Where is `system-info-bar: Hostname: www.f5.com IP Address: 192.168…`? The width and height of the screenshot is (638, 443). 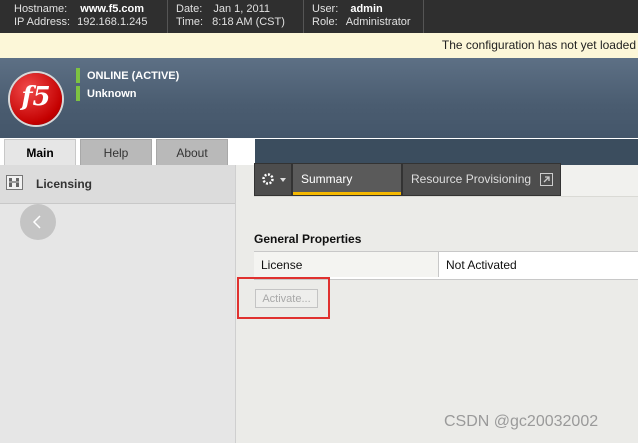
system-info-bar: Hostname: www.f5.com IP Address: 192.168… is located at coordinates (319, 16).